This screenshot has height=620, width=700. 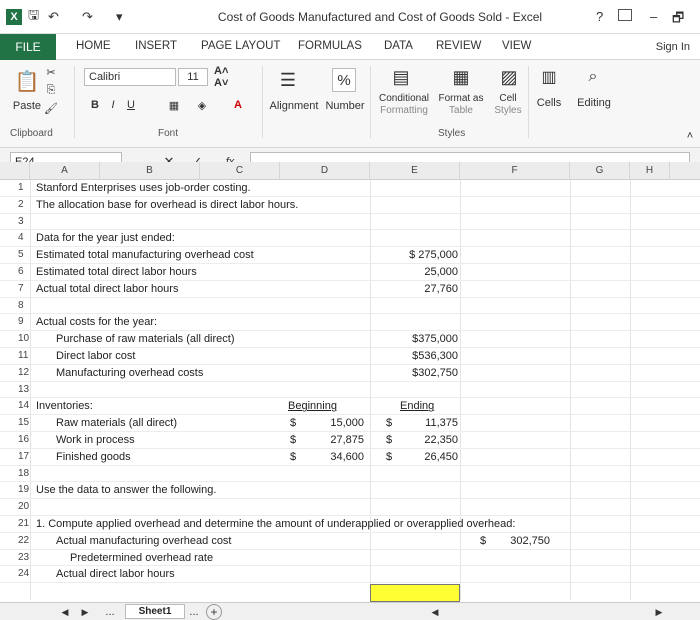 What do you see at coordinates (593, 77) in the screenshot?
I see `binoculars-icon: ⌕` at bounding box center [593, 77].